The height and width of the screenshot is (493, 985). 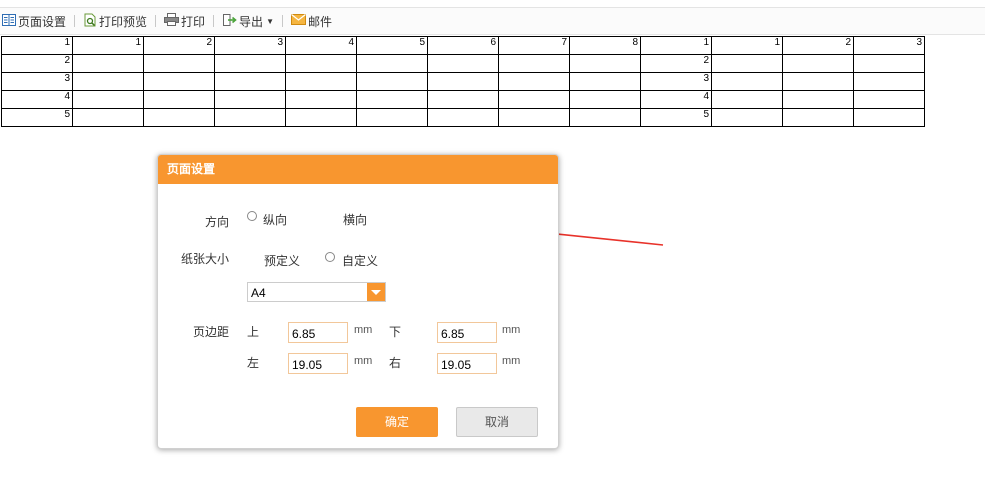 What do you see at coordinates (463, 45) in the screenshot?
I see `table-cell: 6` at bounding box center [463, 45].